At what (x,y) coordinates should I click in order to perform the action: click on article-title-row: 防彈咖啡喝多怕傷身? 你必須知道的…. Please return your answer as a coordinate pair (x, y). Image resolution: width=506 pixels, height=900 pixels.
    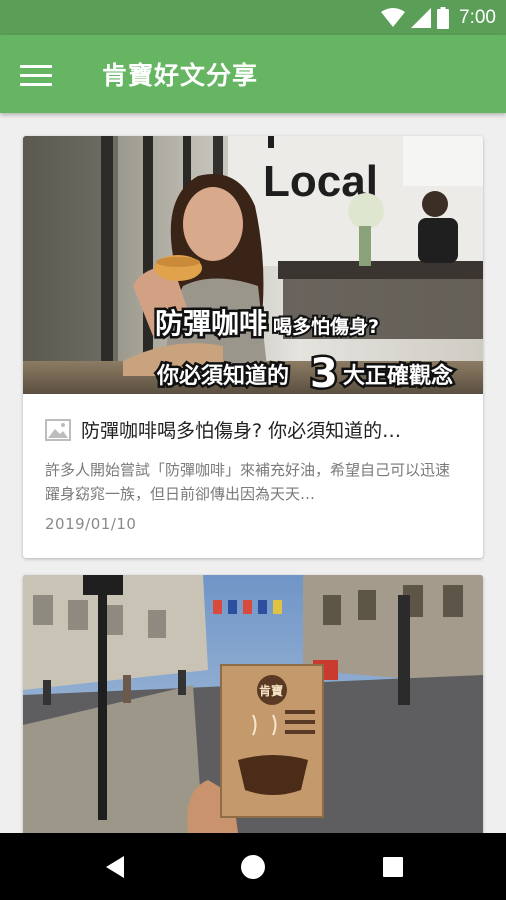
    Looking at the image, I should click on (223, 429).